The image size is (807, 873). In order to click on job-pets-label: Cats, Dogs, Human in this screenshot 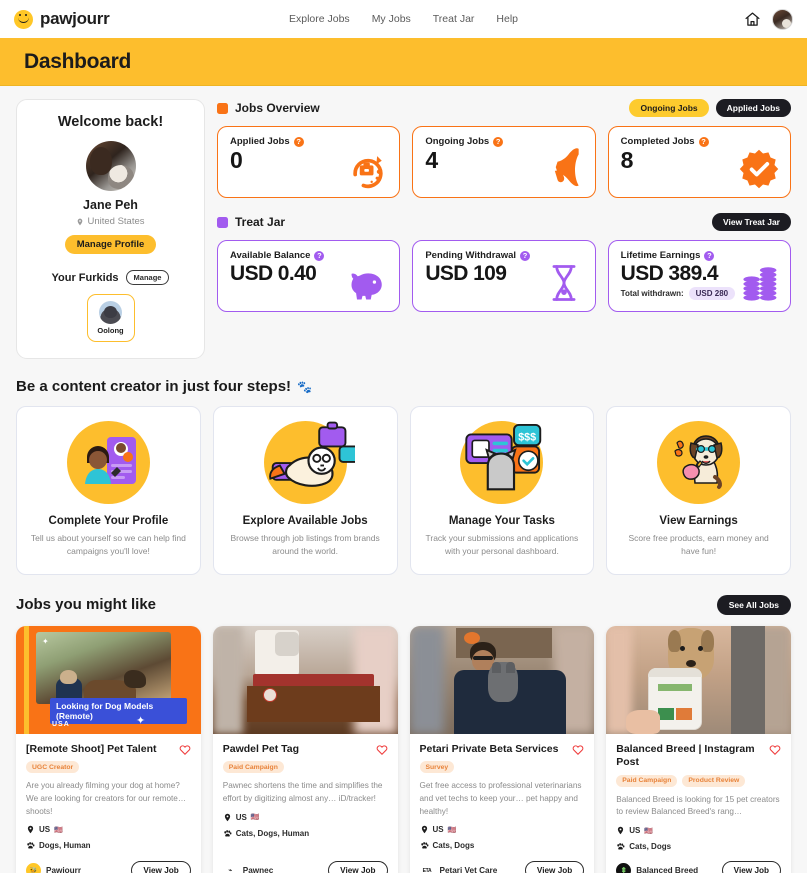, I will do `click(272, 833)`.